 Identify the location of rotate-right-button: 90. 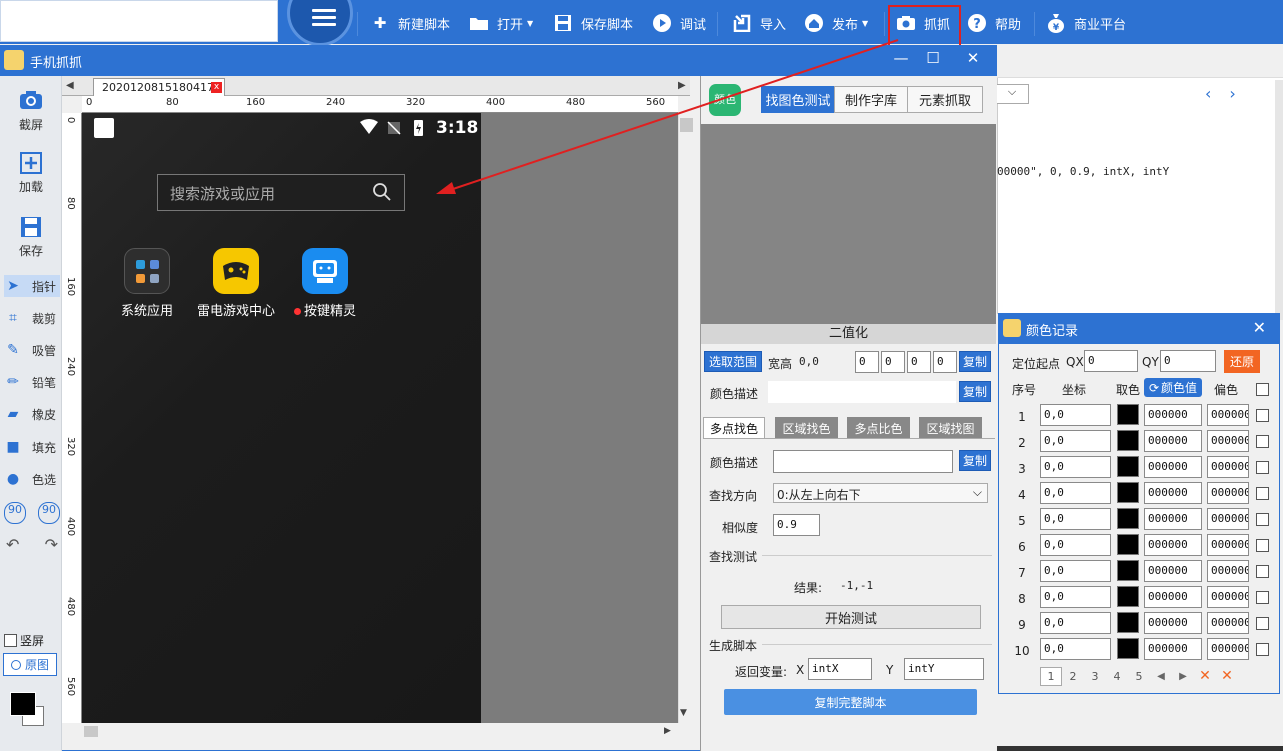
(49, 513).